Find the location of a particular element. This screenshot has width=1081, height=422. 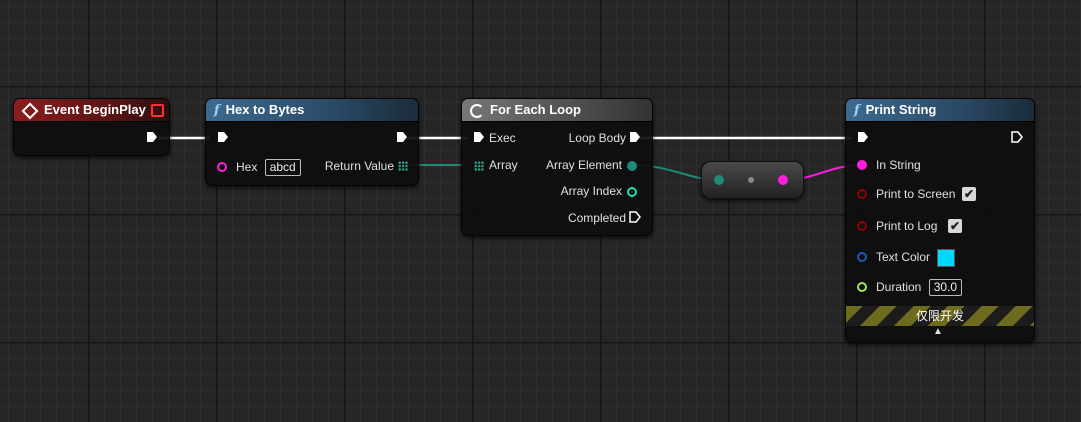

text-color-pin-icon is located at coordinates (862, 257).